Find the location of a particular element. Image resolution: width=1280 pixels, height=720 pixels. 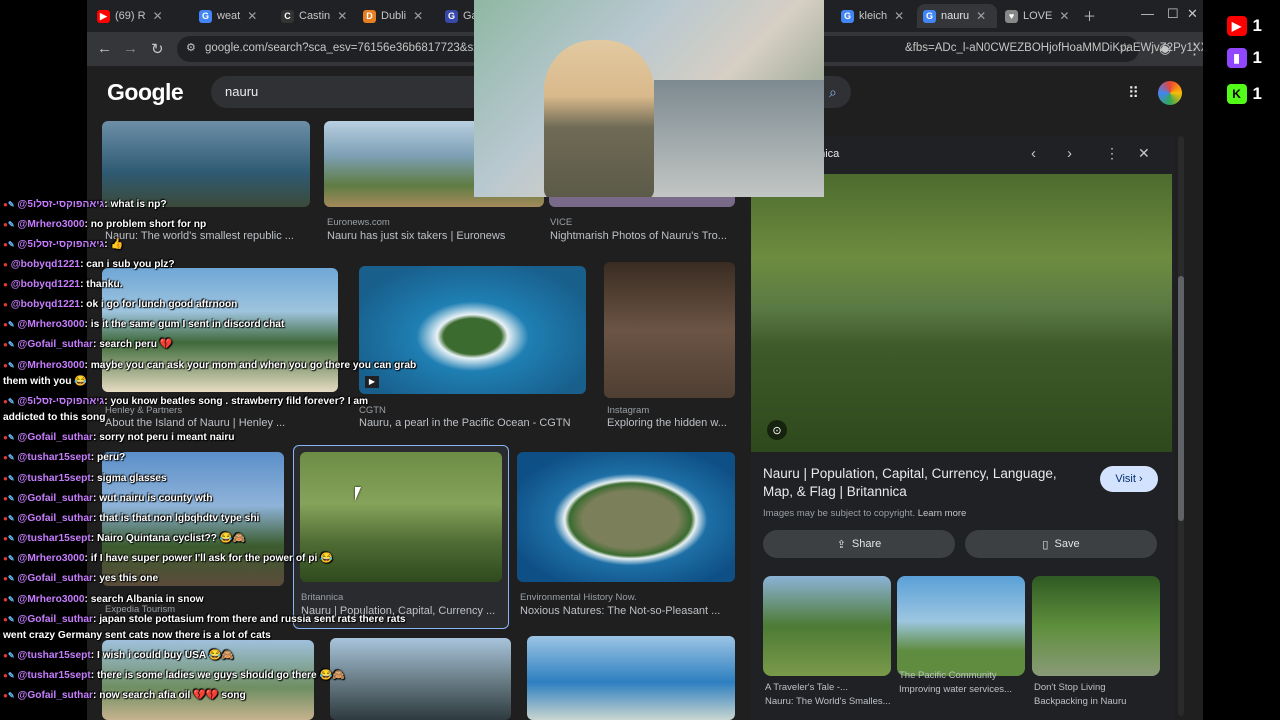

chat-line: ●✎ @גיאהפוקסי-זסלו5: 👍 is located at coordinates (63, 244).